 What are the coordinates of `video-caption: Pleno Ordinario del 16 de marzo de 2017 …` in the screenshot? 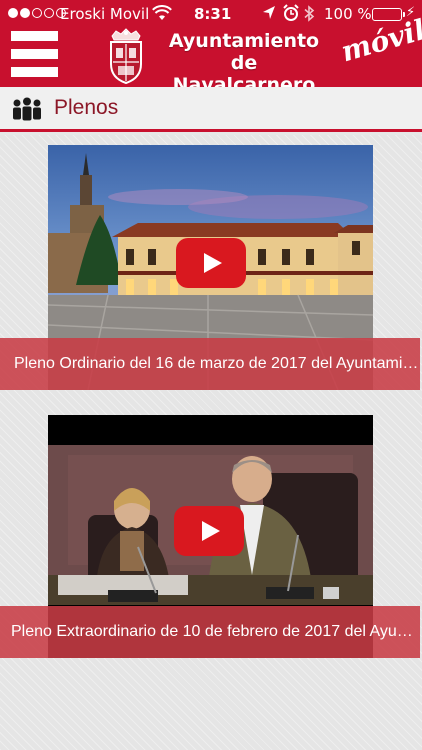 It's located at (210, 364).